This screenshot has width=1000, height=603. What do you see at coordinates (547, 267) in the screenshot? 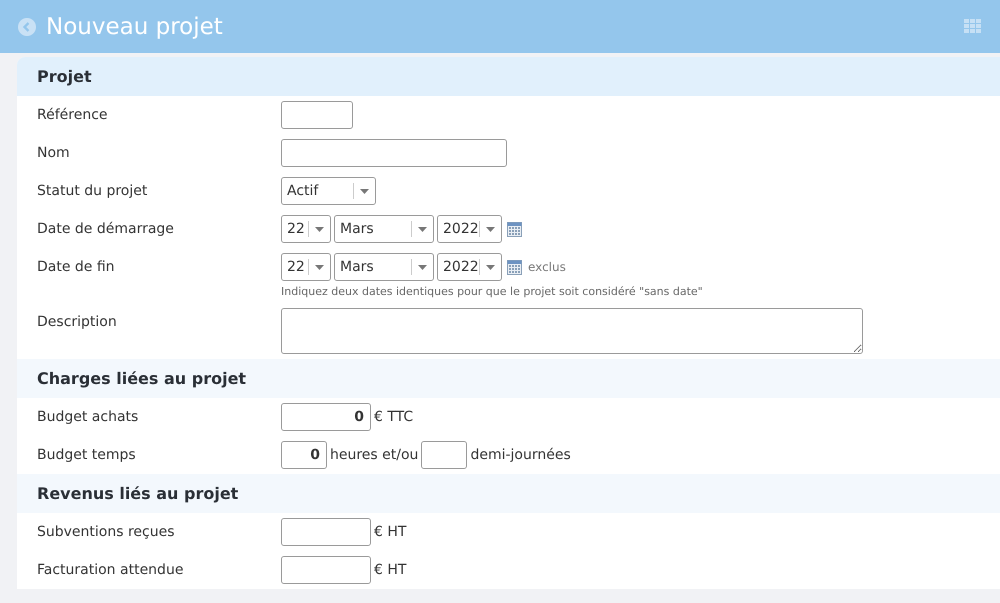
I see `note-text: exclus` at bounding box center [547, 267].